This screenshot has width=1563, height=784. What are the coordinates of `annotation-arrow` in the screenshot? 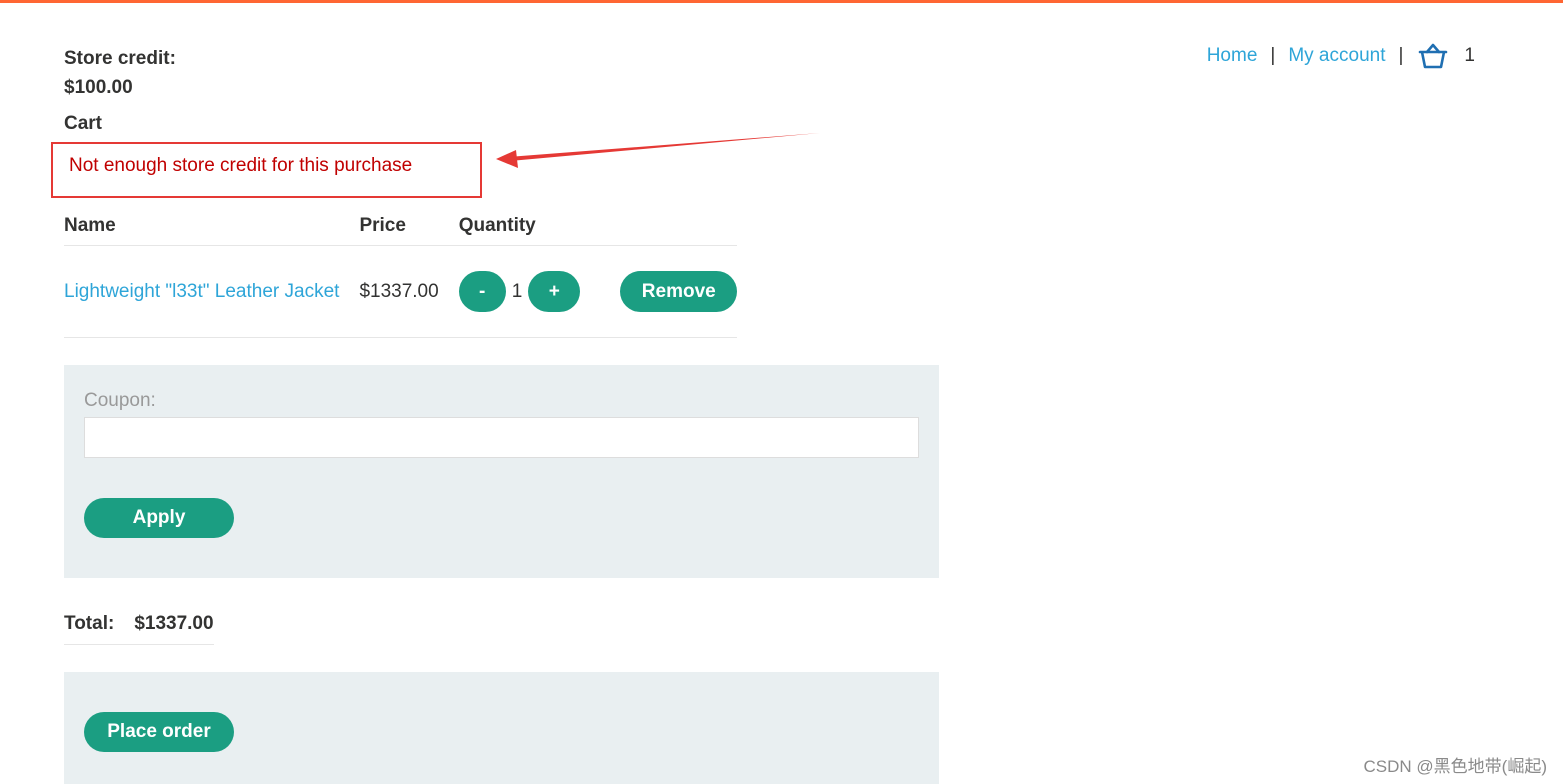 It's located at (658, 150).